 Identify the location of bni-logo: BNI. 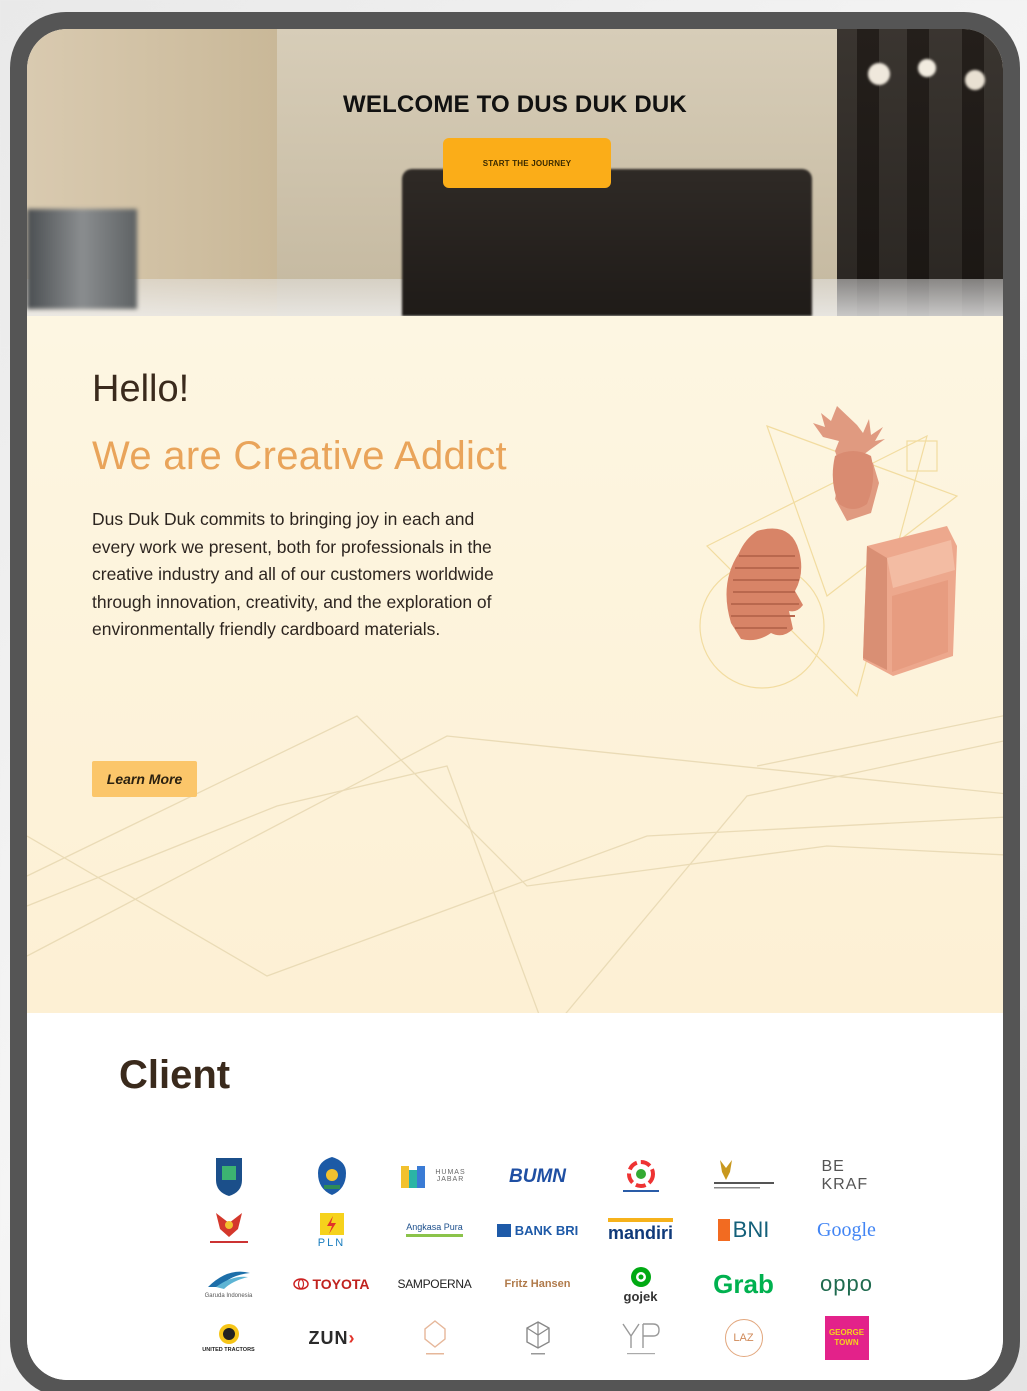
(743, 1230).